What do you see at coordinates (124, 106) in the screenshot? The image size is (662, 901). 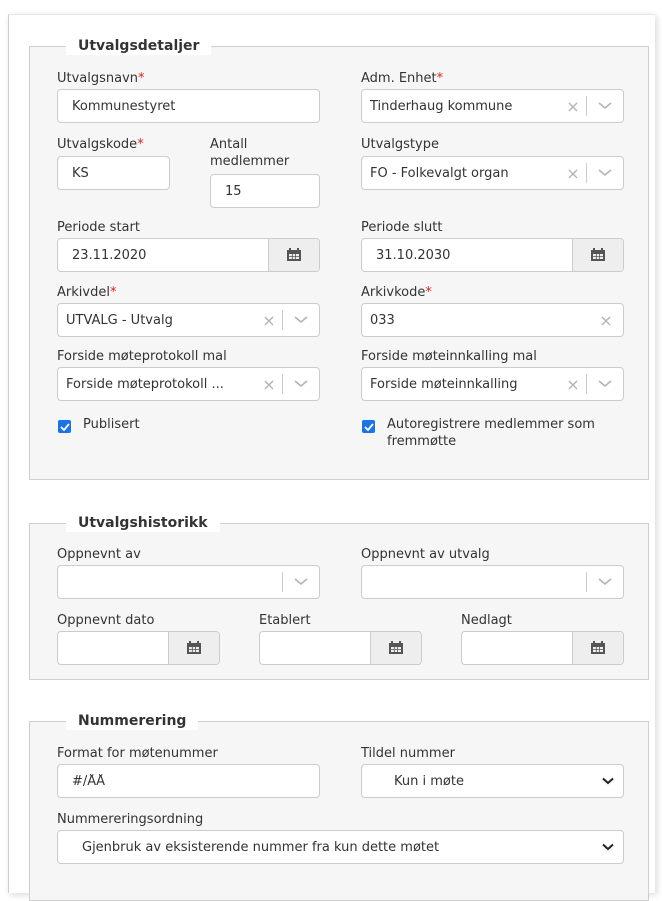 I see `utvalgsnavn-value: Kommunestyret` at bounding box center [124, 106].